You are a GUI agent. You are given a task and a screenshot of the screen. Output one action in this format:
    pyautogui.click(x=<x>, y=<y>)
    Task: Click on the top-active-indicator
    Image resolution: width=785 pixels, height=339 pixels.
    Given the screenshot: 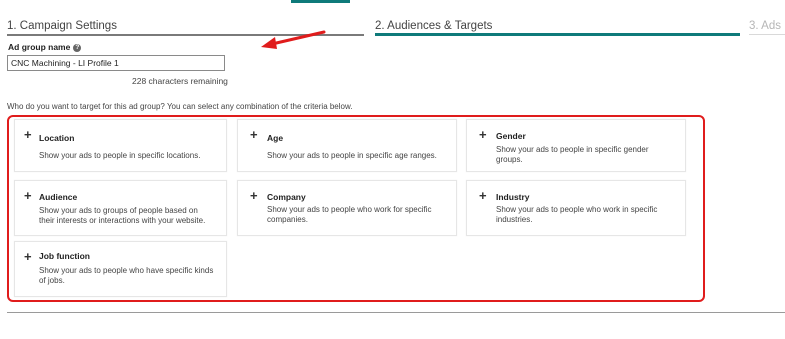 What is the action you would take?
    pyautogui.click(x=320, y=1)
    